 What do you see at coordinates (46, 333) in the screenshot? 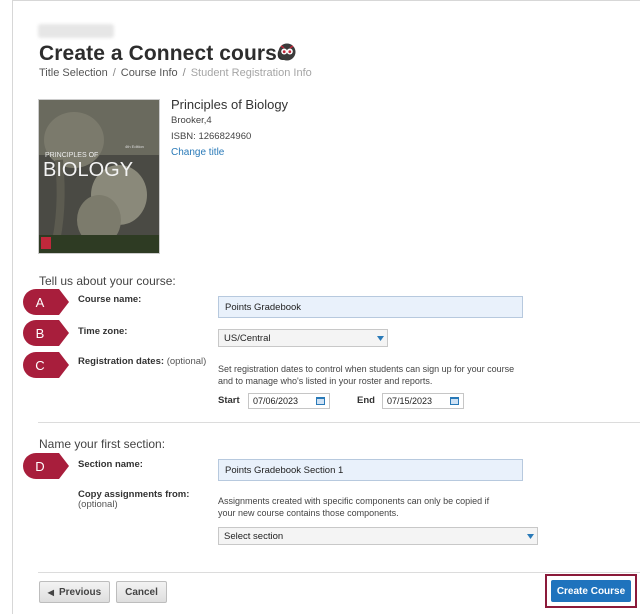
I see `badge-b: B` at bounding box center [46, 333].